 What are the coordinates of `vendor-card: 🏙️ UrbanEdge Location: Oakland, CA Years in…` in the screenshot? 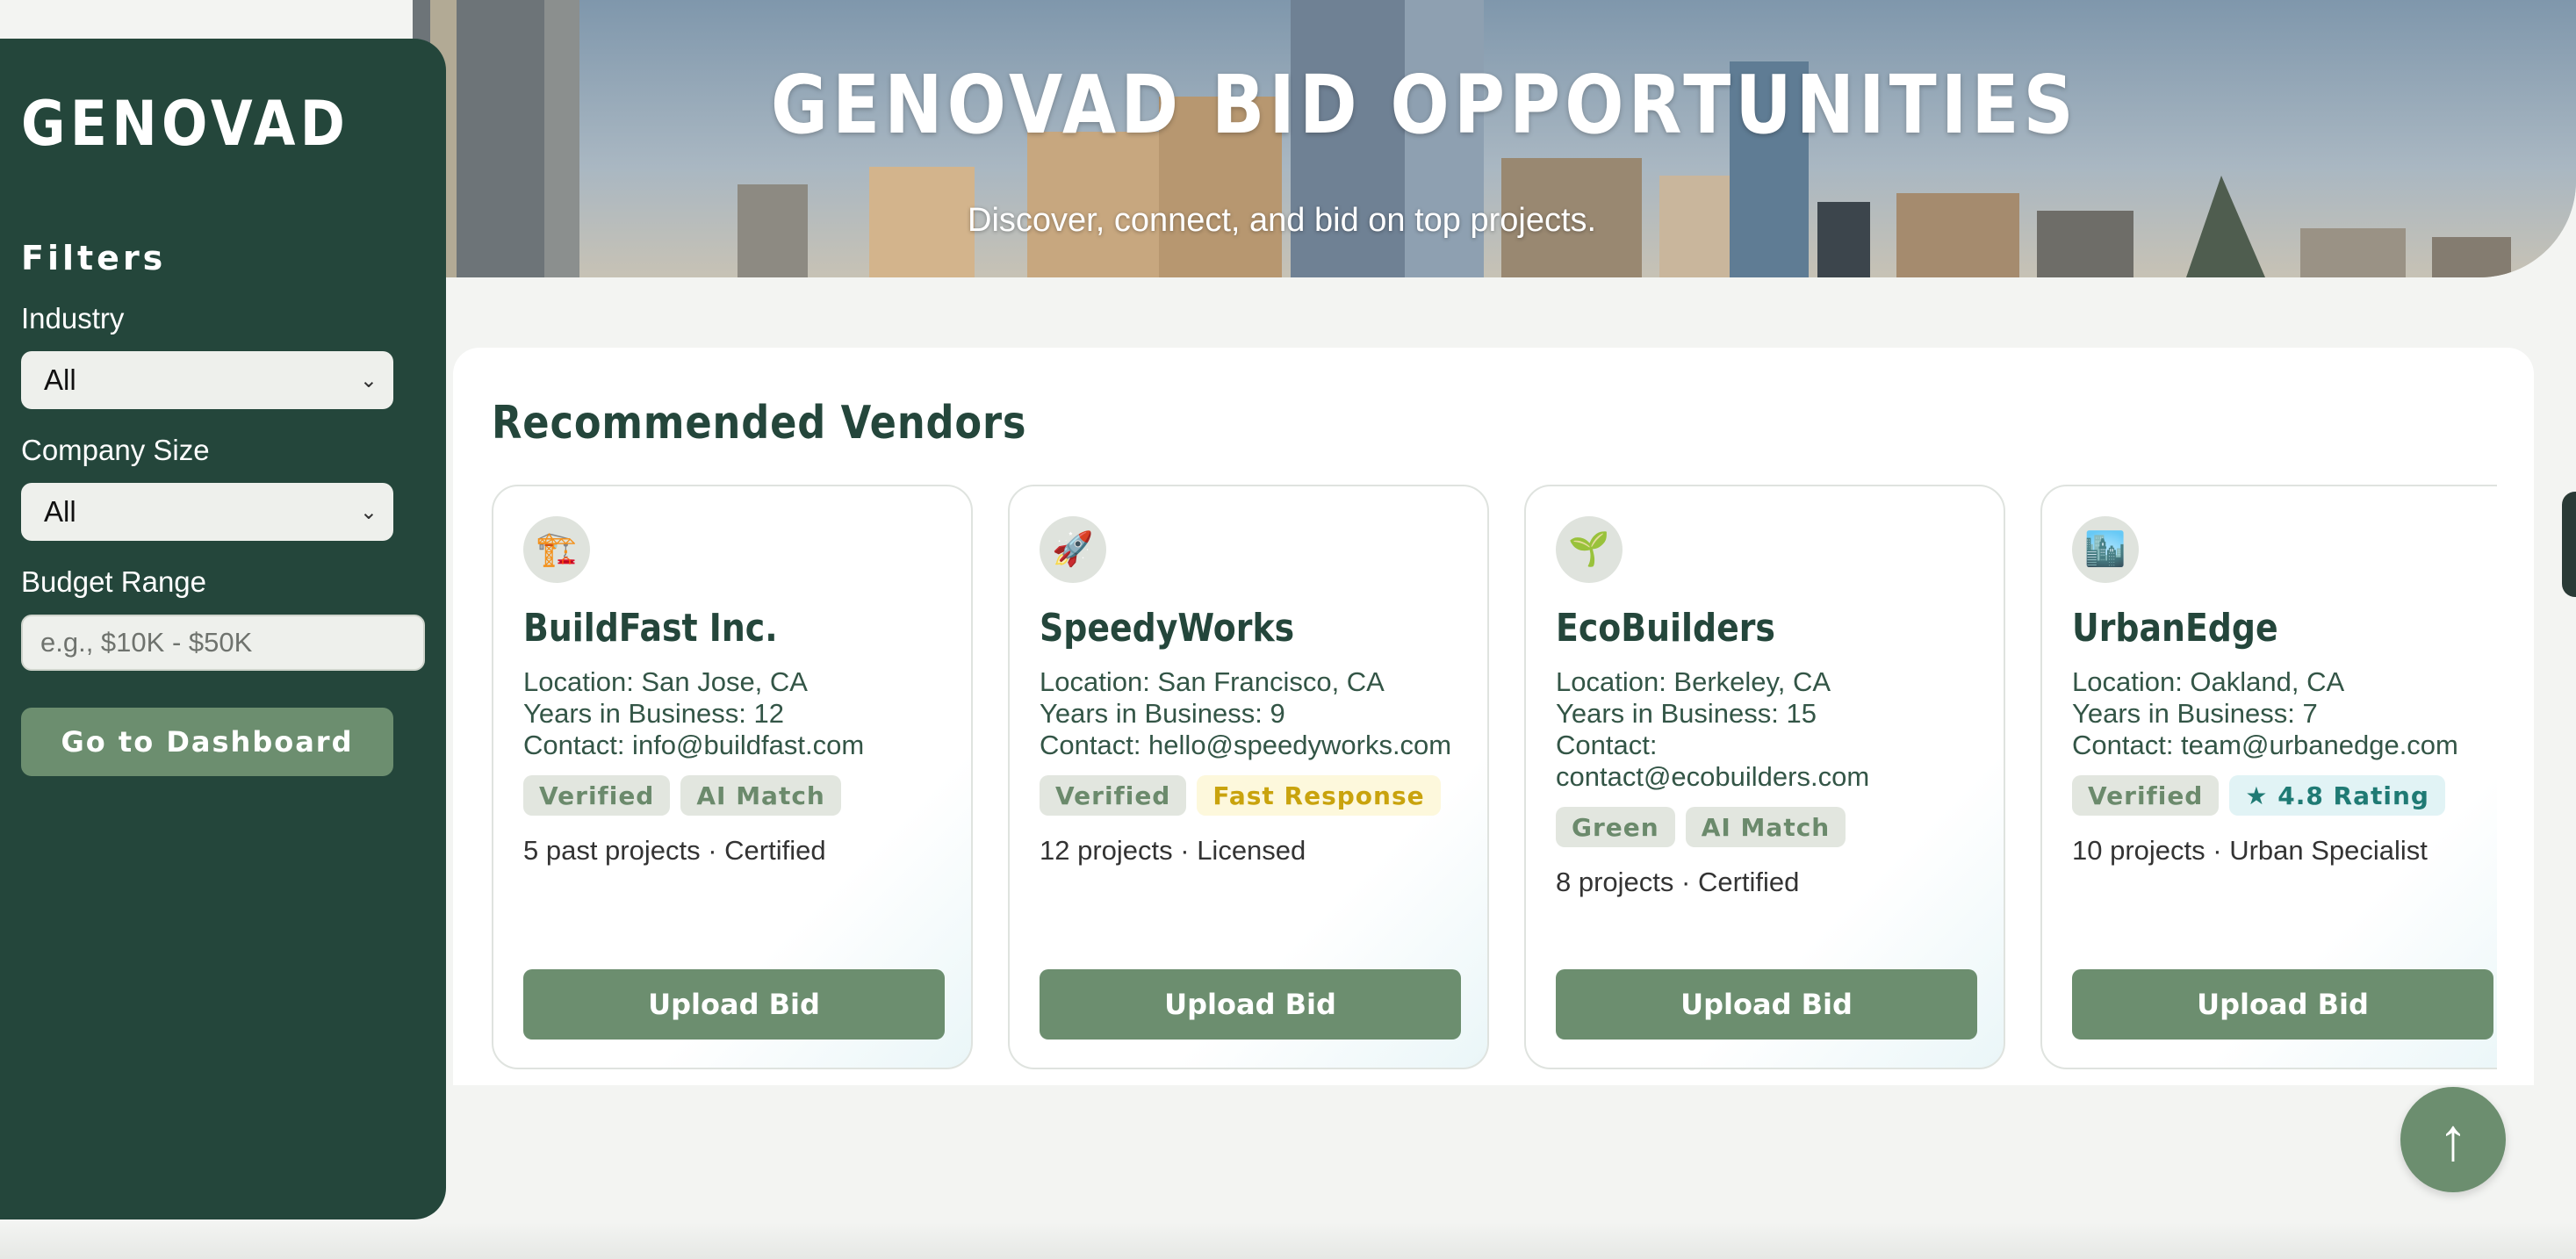 It's located at (2268, 777).